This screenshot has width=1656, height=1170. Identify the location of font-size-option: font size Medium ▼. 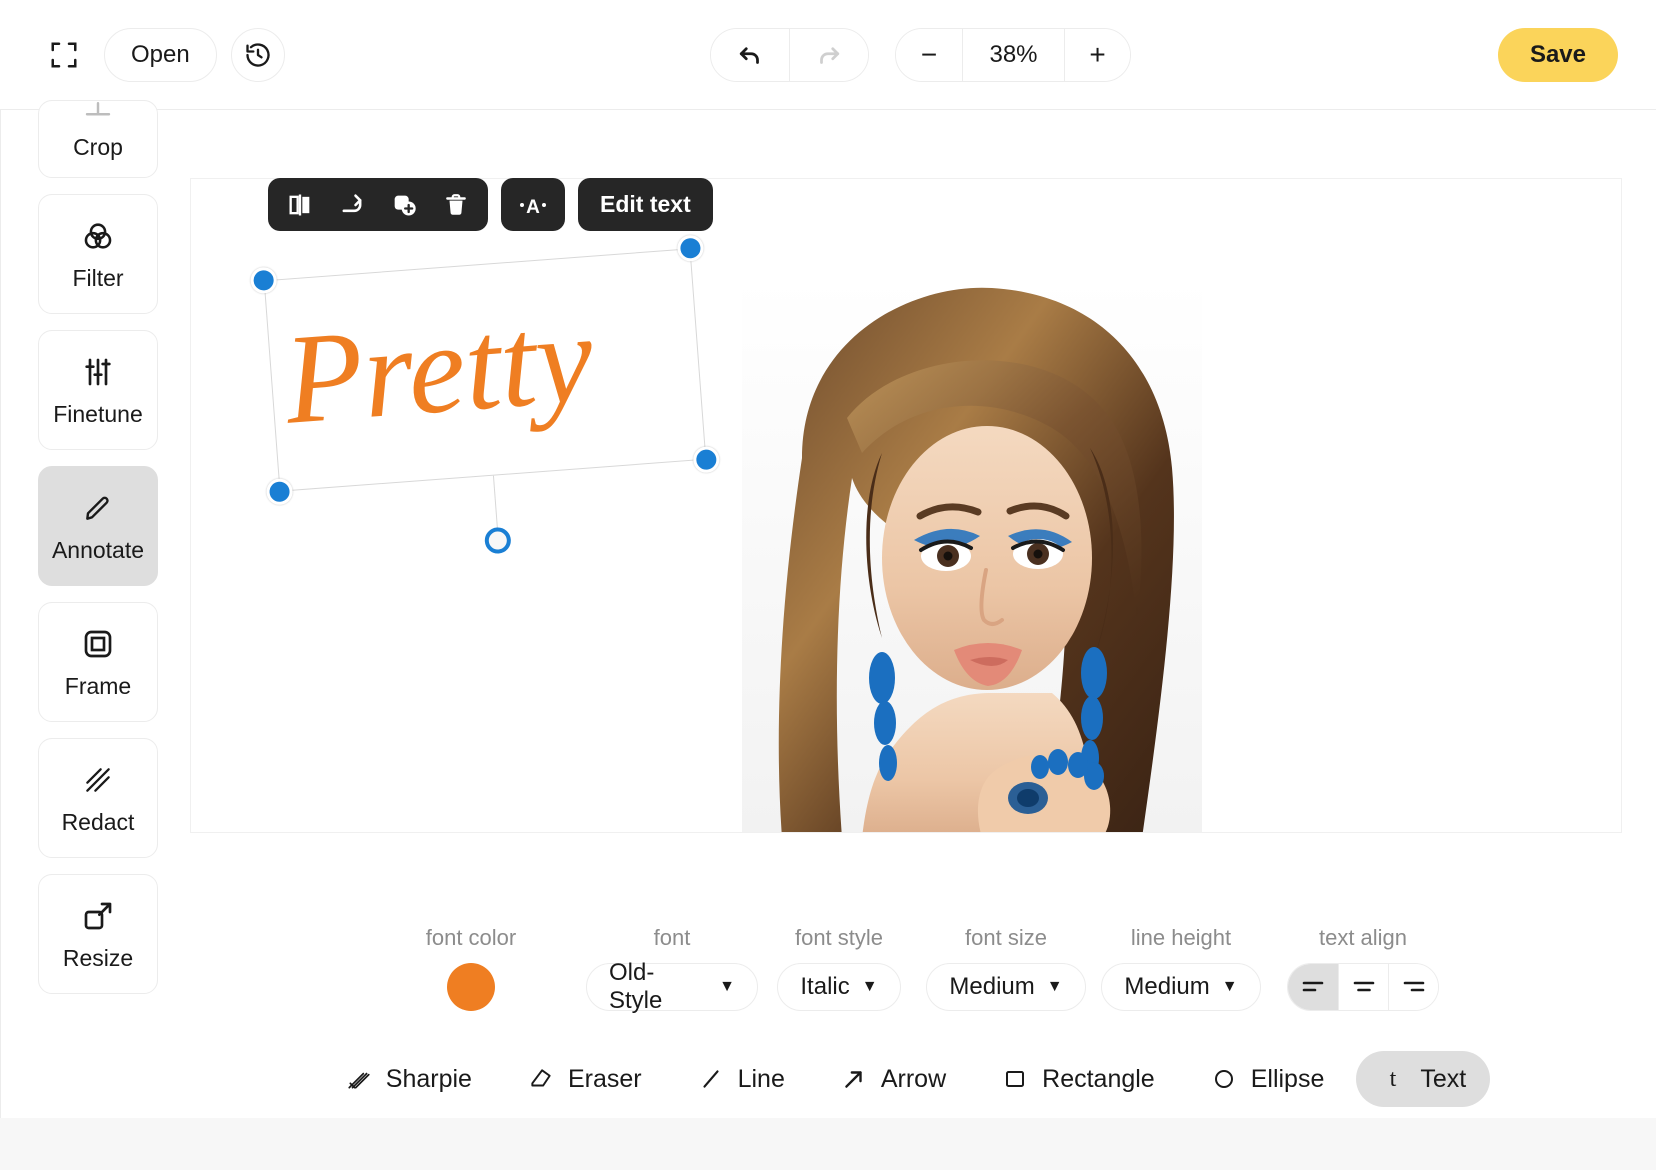
(1006, 968).